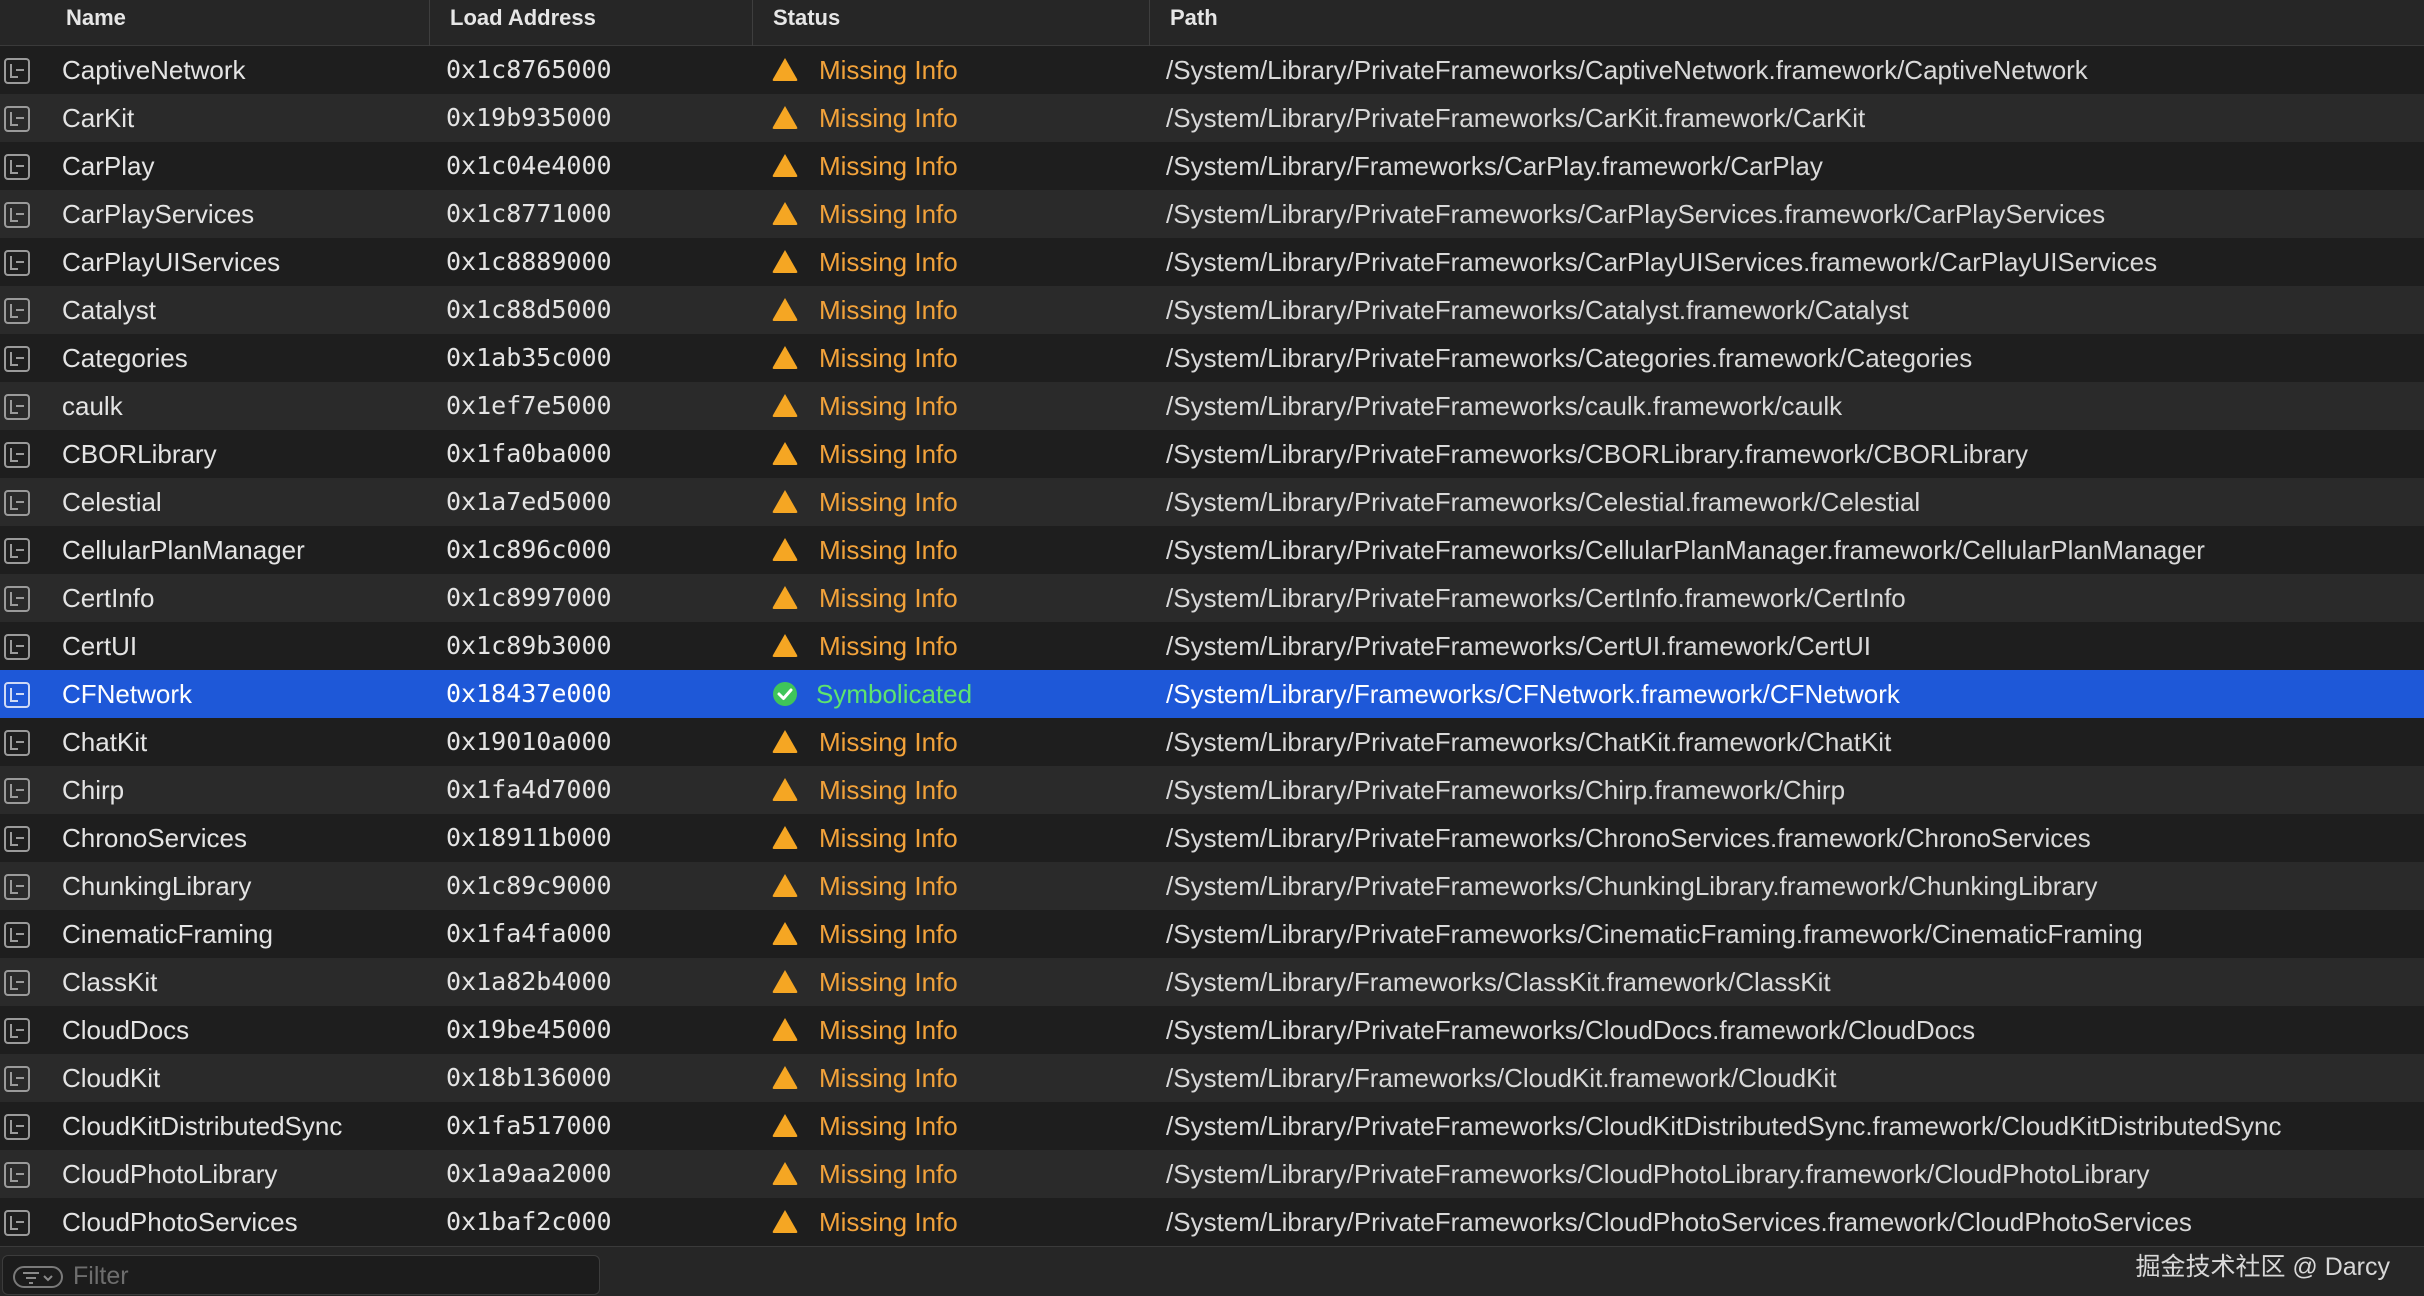 This screenshot has height=1296, width=2424. Describe the element at coordinates (92, 406) in the screenshot. I see `image-name: caulk` at that location.